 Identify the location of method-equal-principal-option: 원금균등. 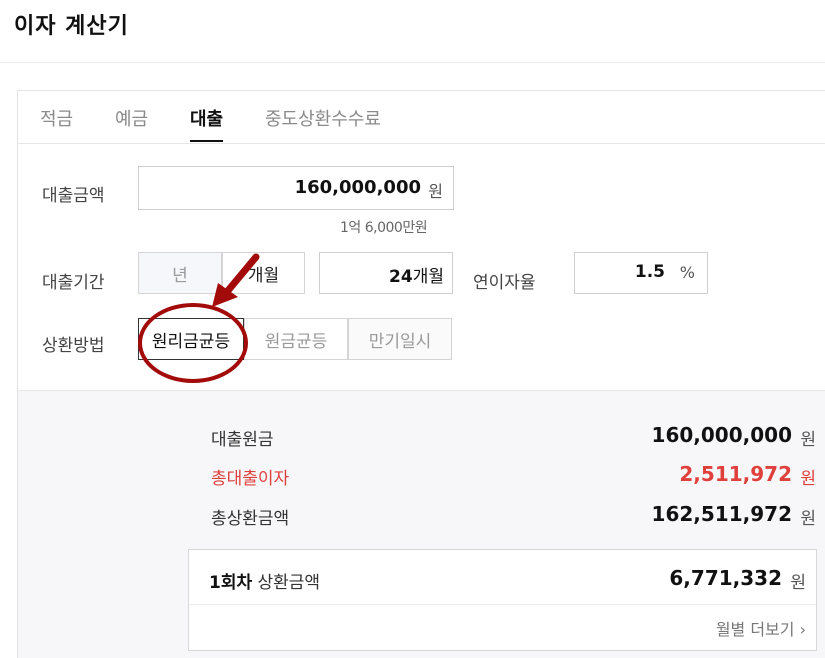
(296, 339).